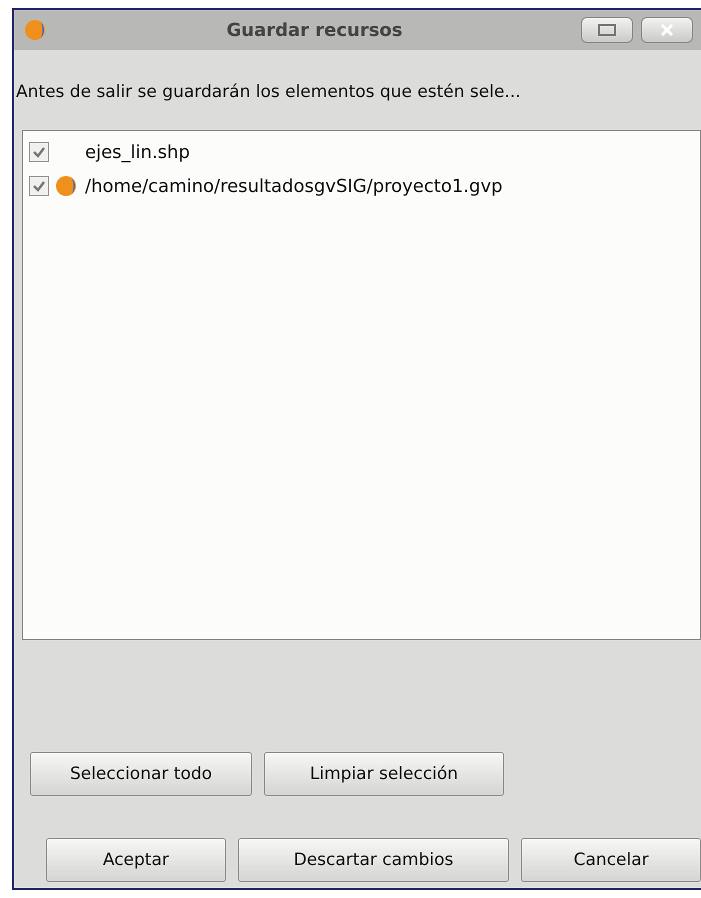  I want to click on minimize-icon, so click(607, 30).